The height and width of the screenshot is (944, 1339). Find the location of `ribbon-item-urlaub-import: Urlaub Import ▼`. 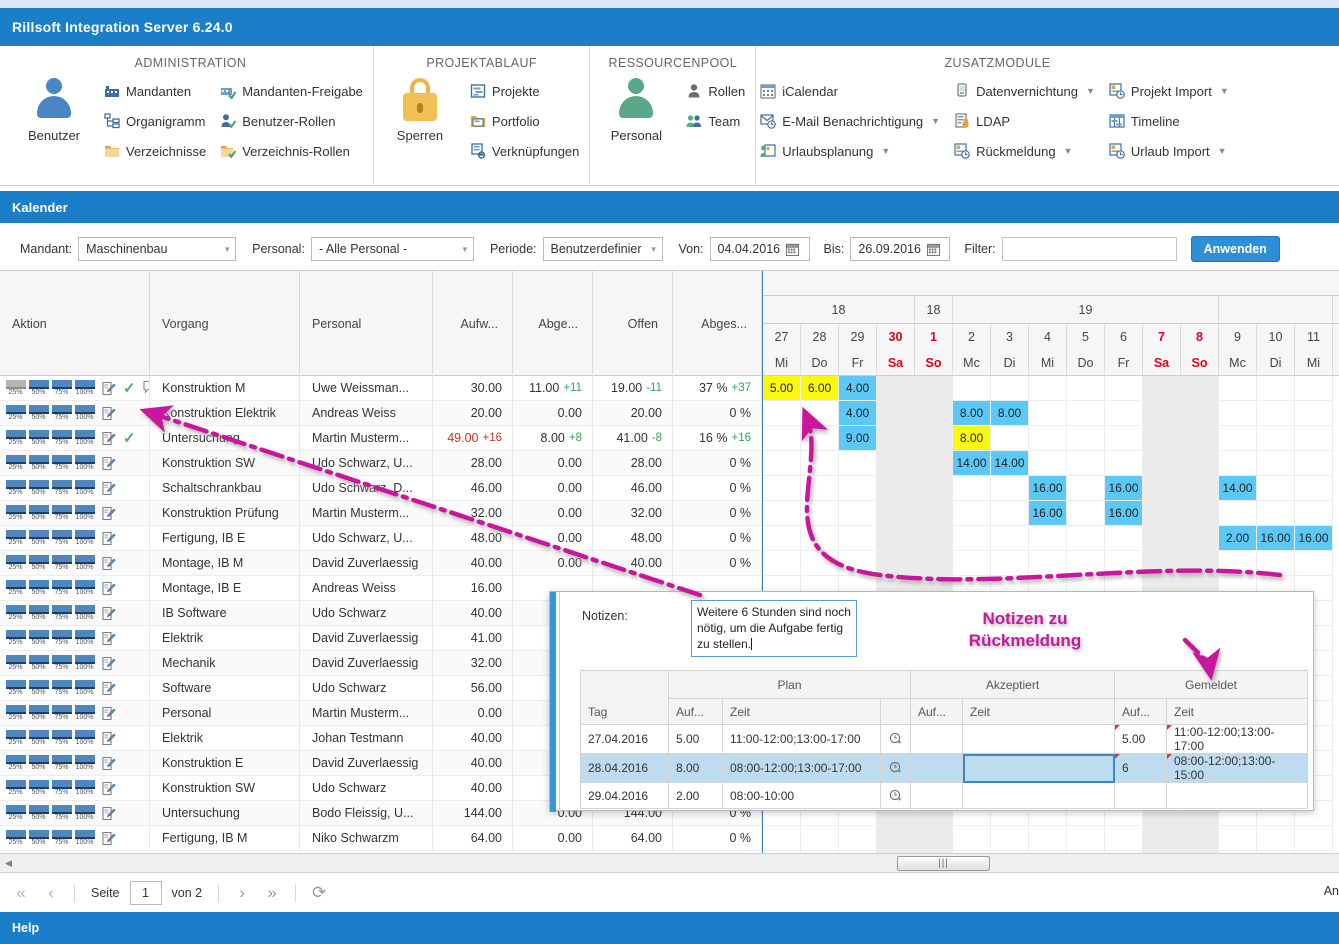

ribbon-item-urlaub-import: Urlaub Import ▼ is located at coordinates (1172, 151).